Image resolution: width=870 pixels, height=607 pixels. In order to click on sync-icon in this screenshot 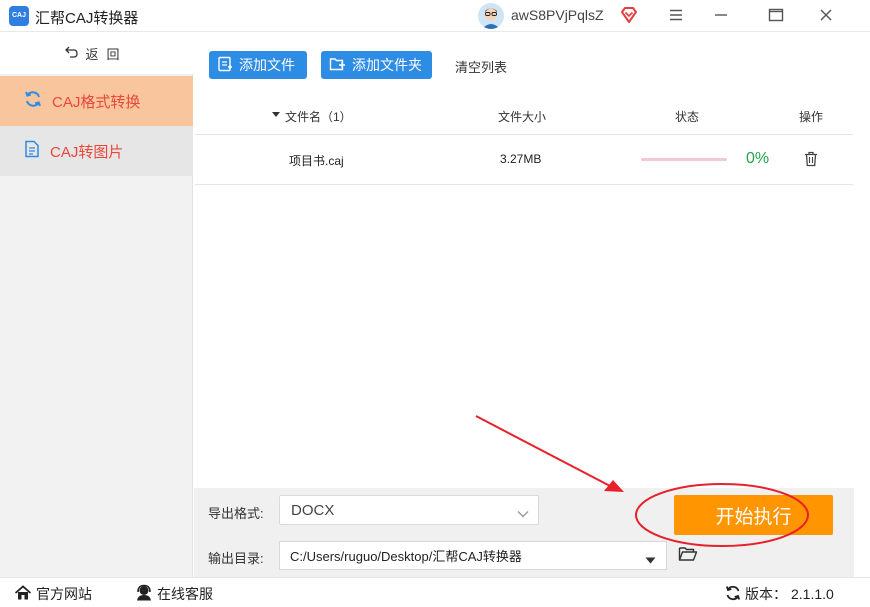, I will do `click(733, 594)`.